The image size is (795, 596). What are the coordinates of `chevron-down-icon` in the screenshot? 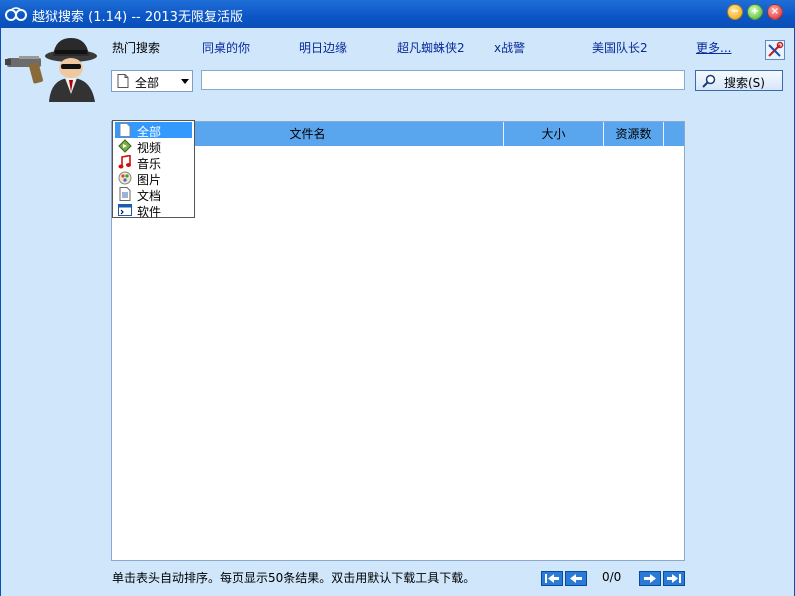 It's located at (185, 81).